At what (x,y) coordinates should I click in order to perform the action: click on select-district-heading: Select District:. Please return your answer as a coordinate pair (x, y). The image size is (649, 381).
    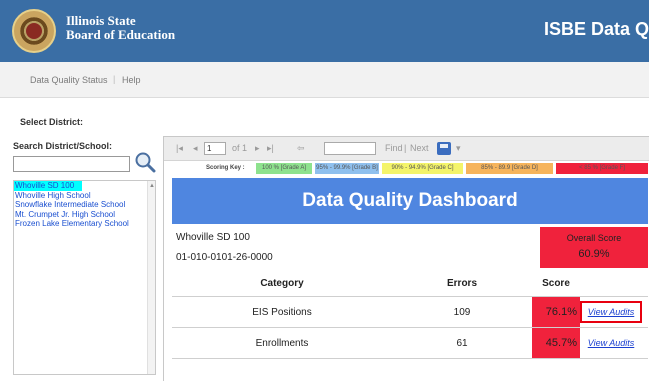
    Looking at the image, I should click on (52, 122).